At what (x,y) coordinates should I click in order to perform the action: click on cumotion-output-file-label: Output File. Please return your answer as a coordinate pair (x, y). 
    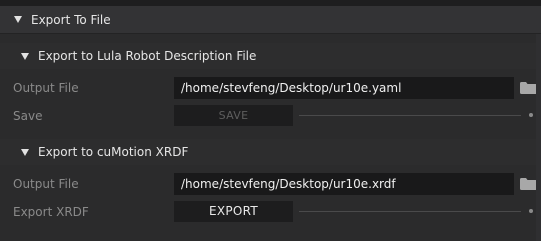
    Looking at the image, I should click on (46, 184).